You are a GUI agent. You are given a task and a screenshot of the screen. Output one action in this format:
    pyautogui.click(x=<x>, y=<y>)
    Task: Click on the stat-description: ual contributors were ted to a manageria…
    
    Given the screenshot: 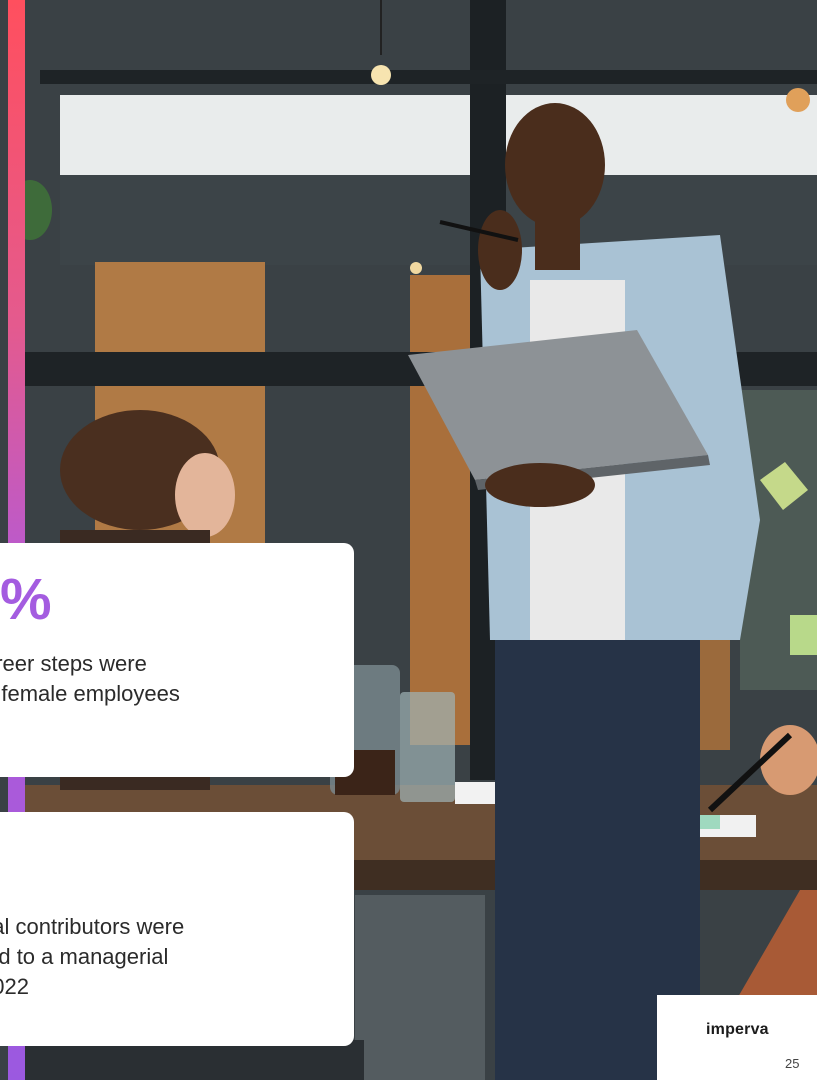 What is the action you would take?
    pyautogui.click(x=92, y=957)
    